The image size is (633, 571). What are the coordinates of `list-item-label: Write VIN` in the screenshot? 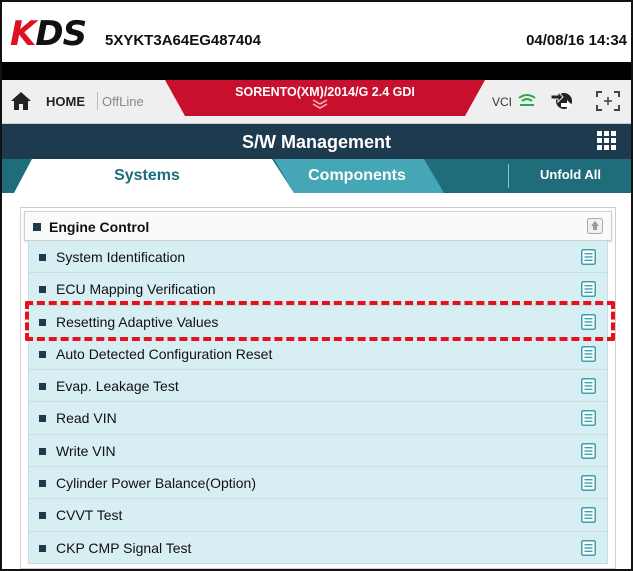 It's located at (86, 450).